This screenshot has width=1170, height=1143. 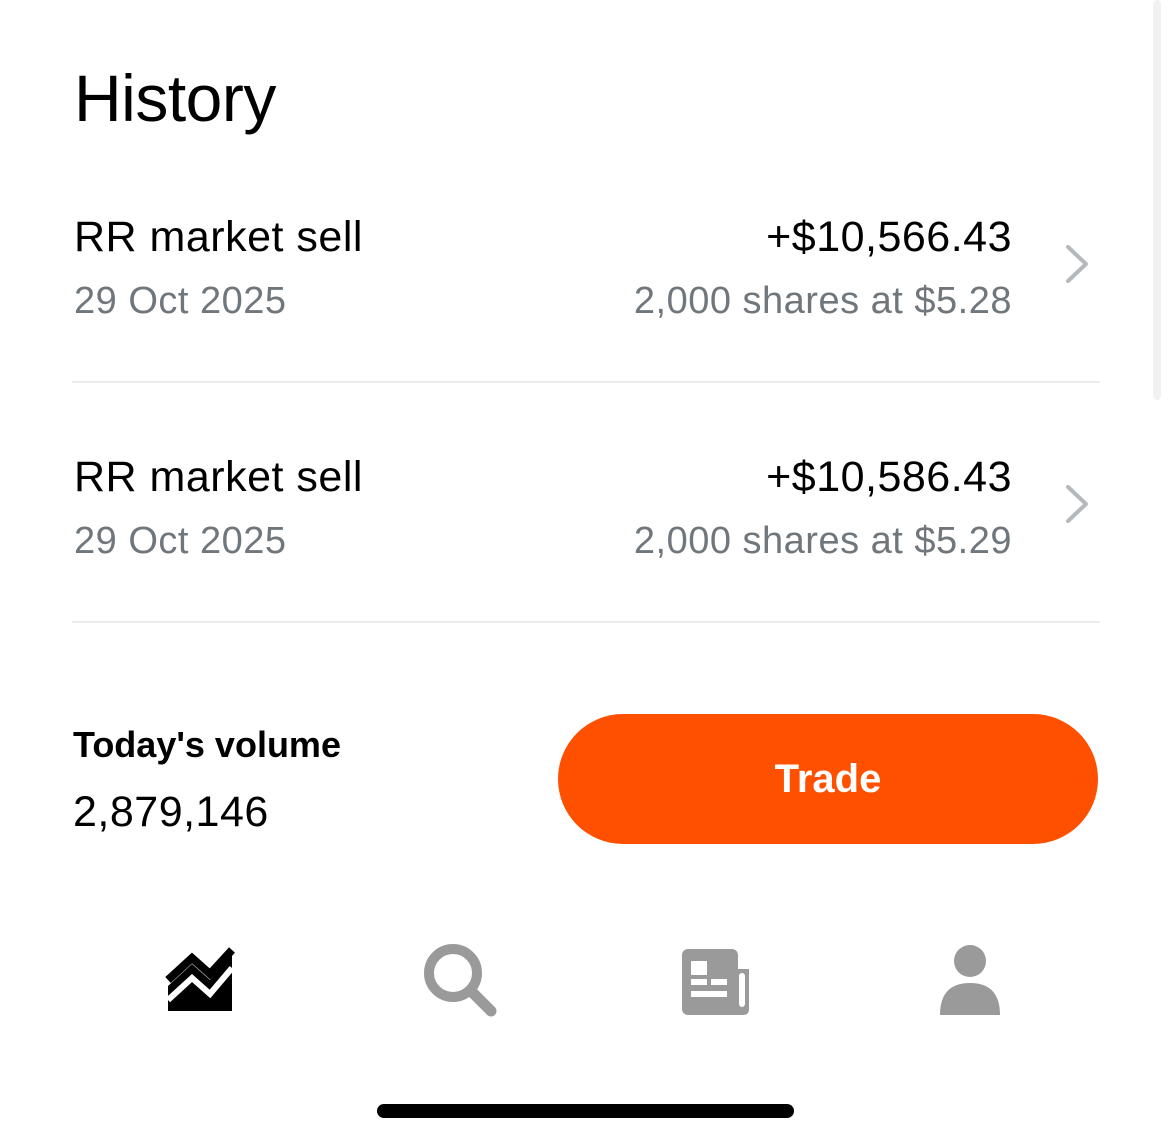 What do you see at coordinates (715, 982) in the screenshot?
I see `news-icon` at bounding box center [715, 982].